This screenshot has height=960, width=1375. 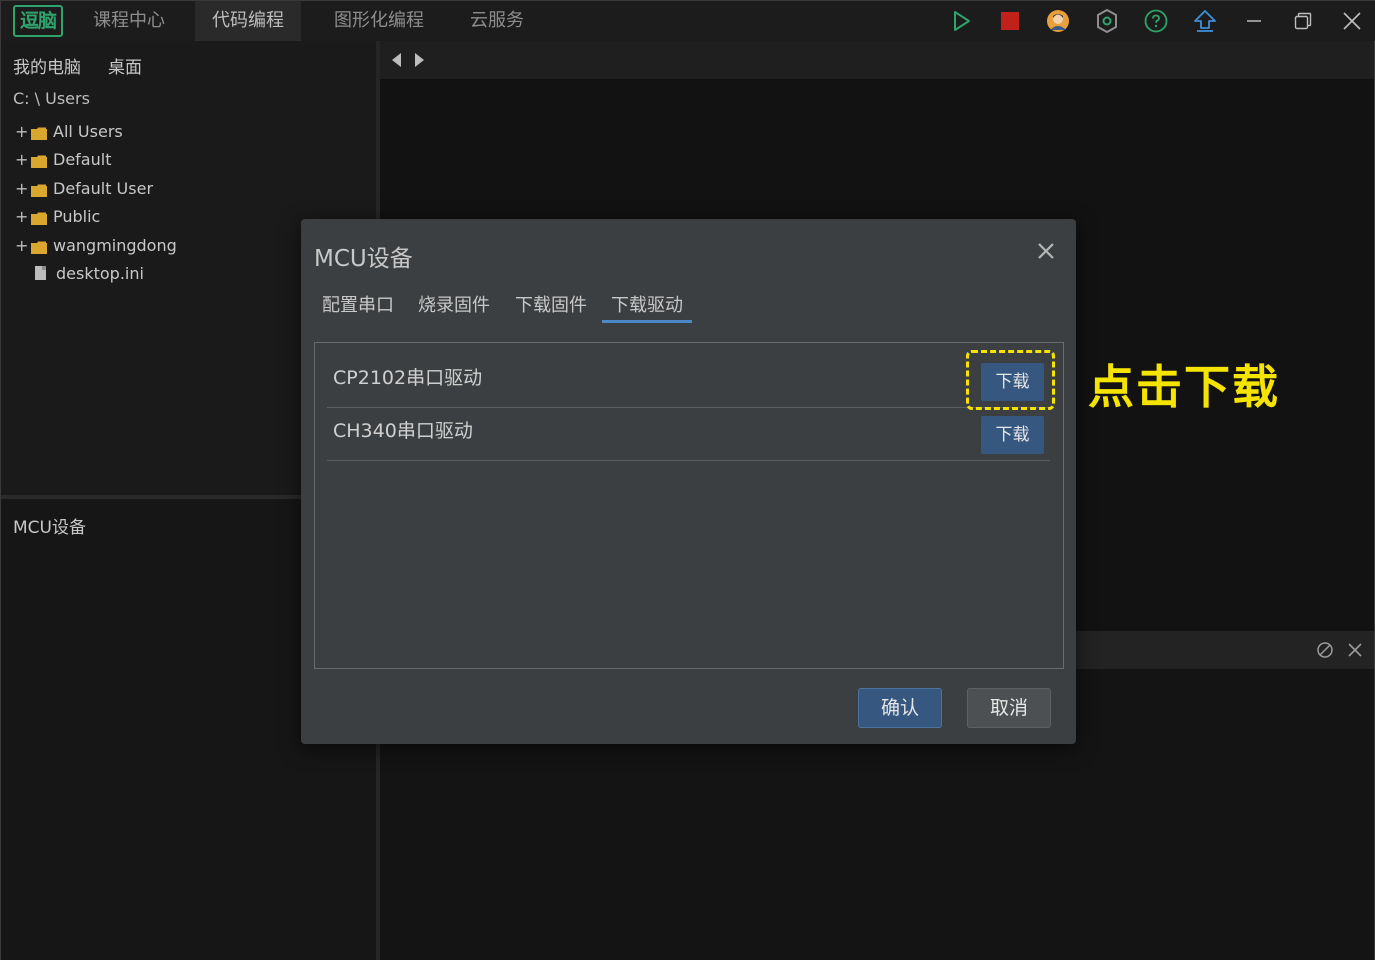 I want to click on annotation-text: 点击下载, so click(x=1184, y=387).